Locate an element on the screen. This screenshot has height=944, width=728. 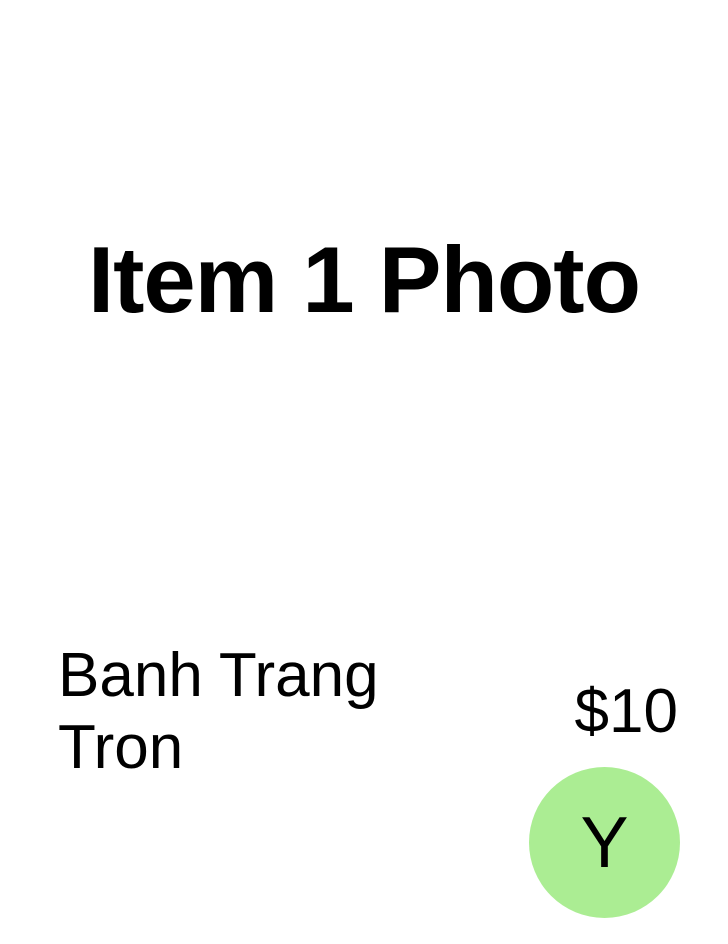
item-name: Banh Trang Tron is located at coordinates (218, 711).